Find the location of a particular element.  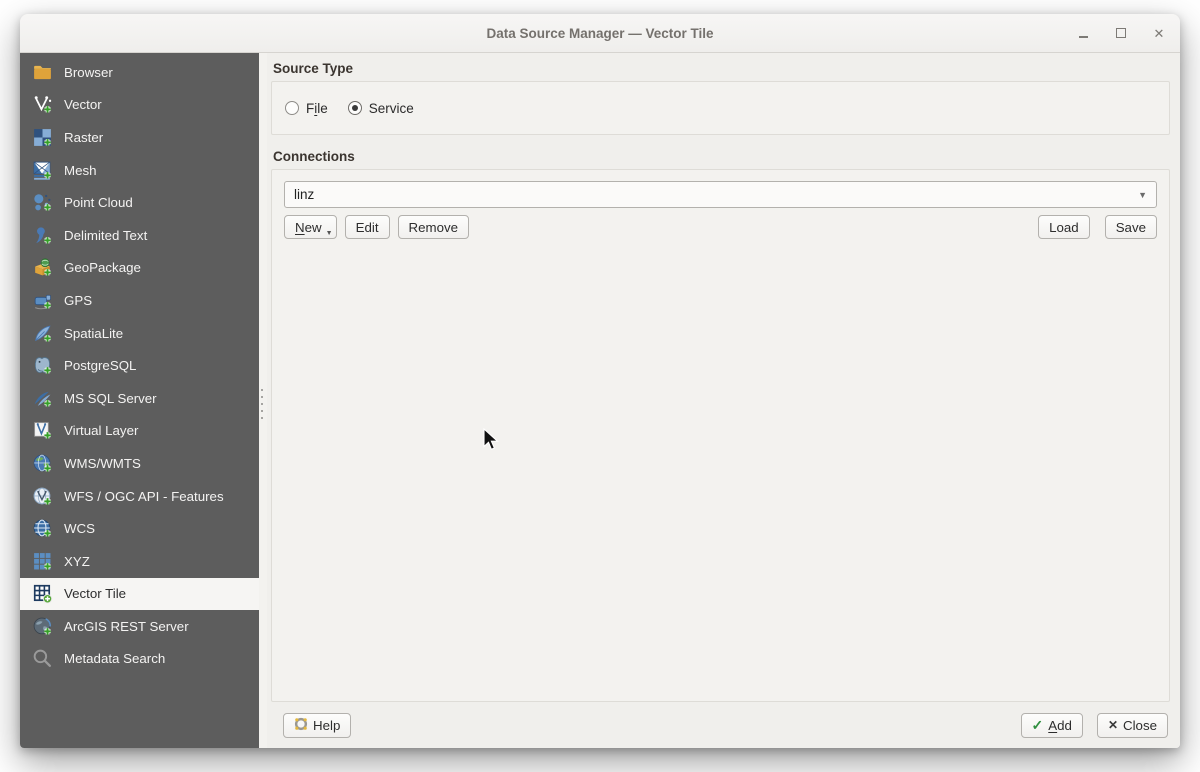

sidebar-item-point-cloud: Point Cloud is located at coordinates (139, 202).